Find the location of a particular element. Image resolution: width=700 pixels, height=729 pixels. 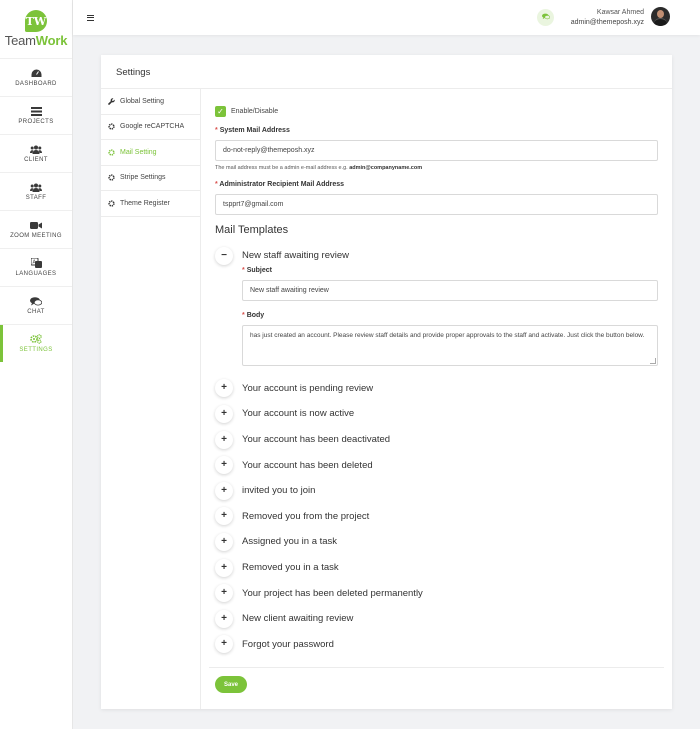

dashboard-icon is located at coordinates (36, 73).